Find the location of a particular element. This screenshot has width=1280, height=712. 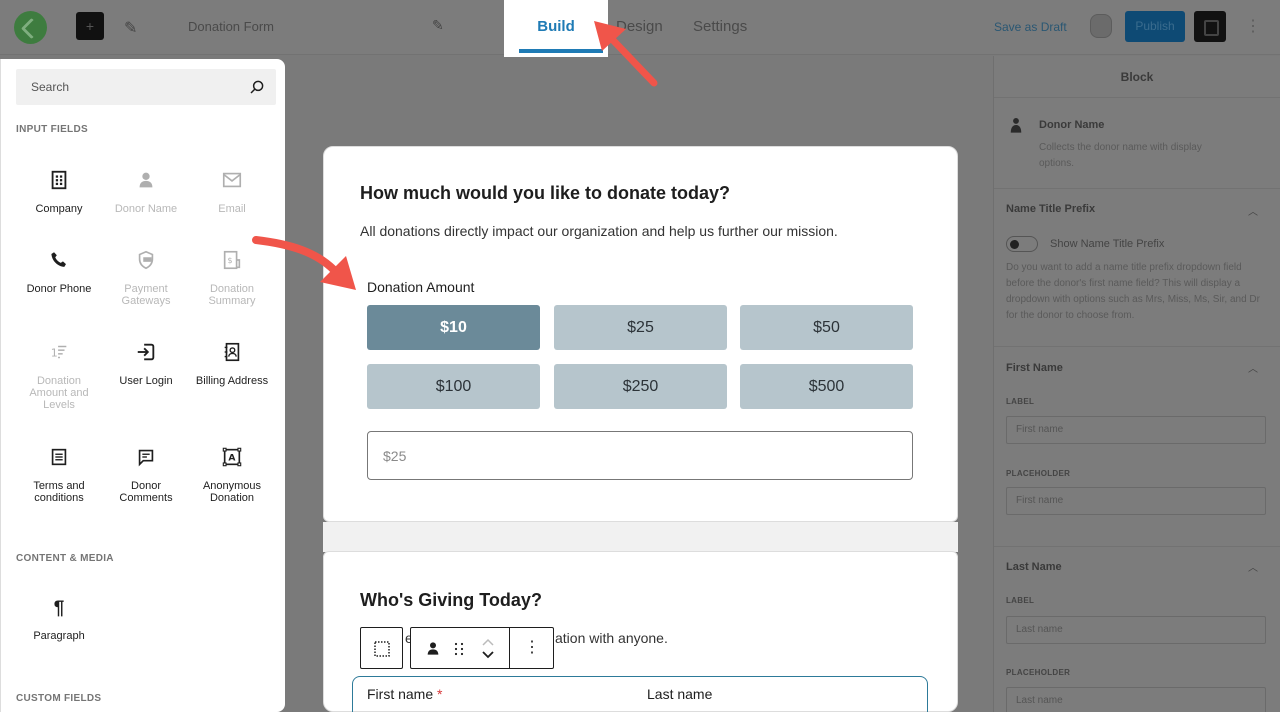

amount-section-heading: How much would you like to donate today? is located at coordinates (545, 193).